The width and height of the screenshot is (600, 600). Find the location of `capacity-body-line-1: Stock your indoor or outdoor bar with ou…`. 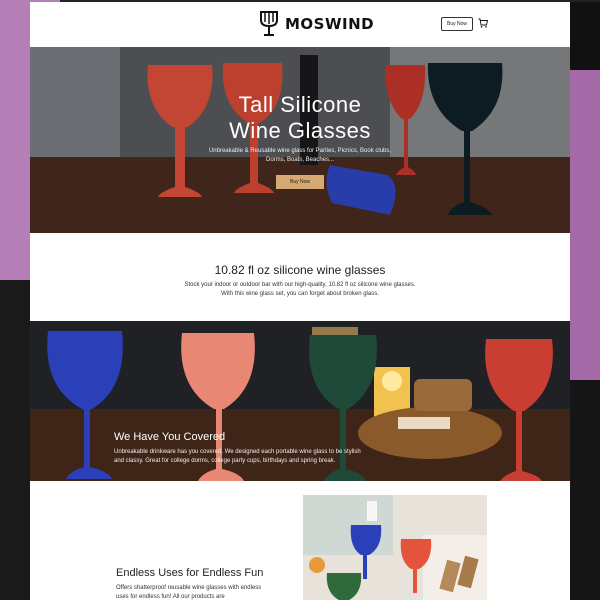

capacity-body-line-1: Stock your indoor or outdoor bar with ou… is located at coordinates (300, 285).